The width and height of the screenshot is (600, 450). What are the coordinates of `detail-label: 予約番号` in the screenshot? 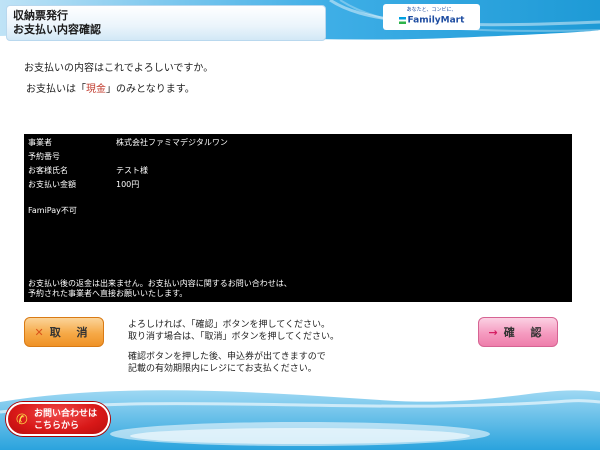 It's located at (44, 156).